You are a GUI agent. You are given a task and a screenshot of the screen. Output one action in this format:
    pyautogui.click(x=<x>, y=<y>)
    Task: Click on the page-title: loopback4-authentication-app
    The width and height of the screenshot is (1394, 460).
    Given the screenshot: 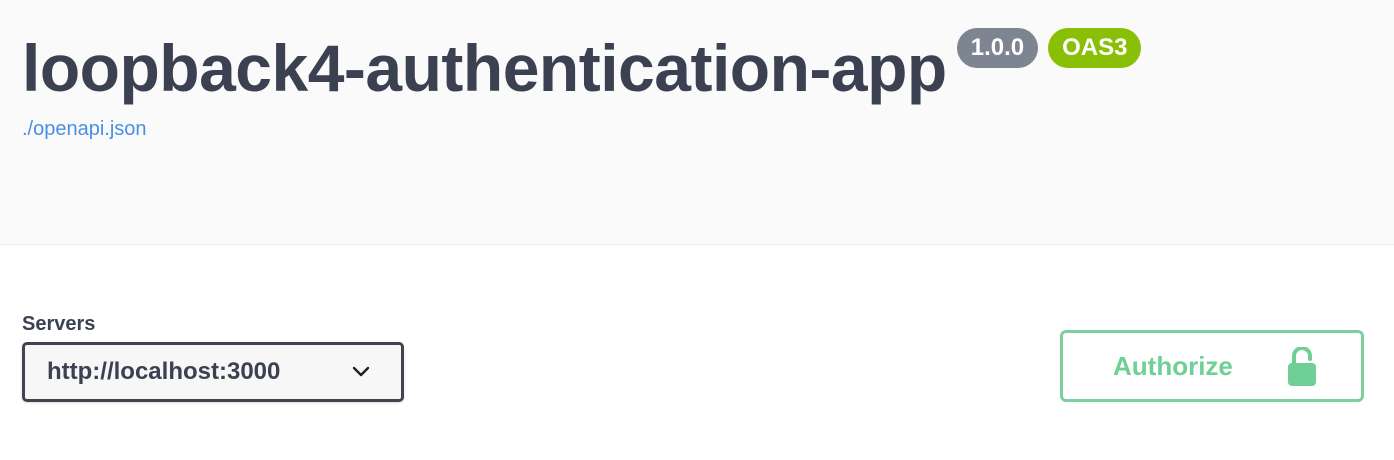 What is the action you would take?
    pyautogui.click(x=484, y=68)
    